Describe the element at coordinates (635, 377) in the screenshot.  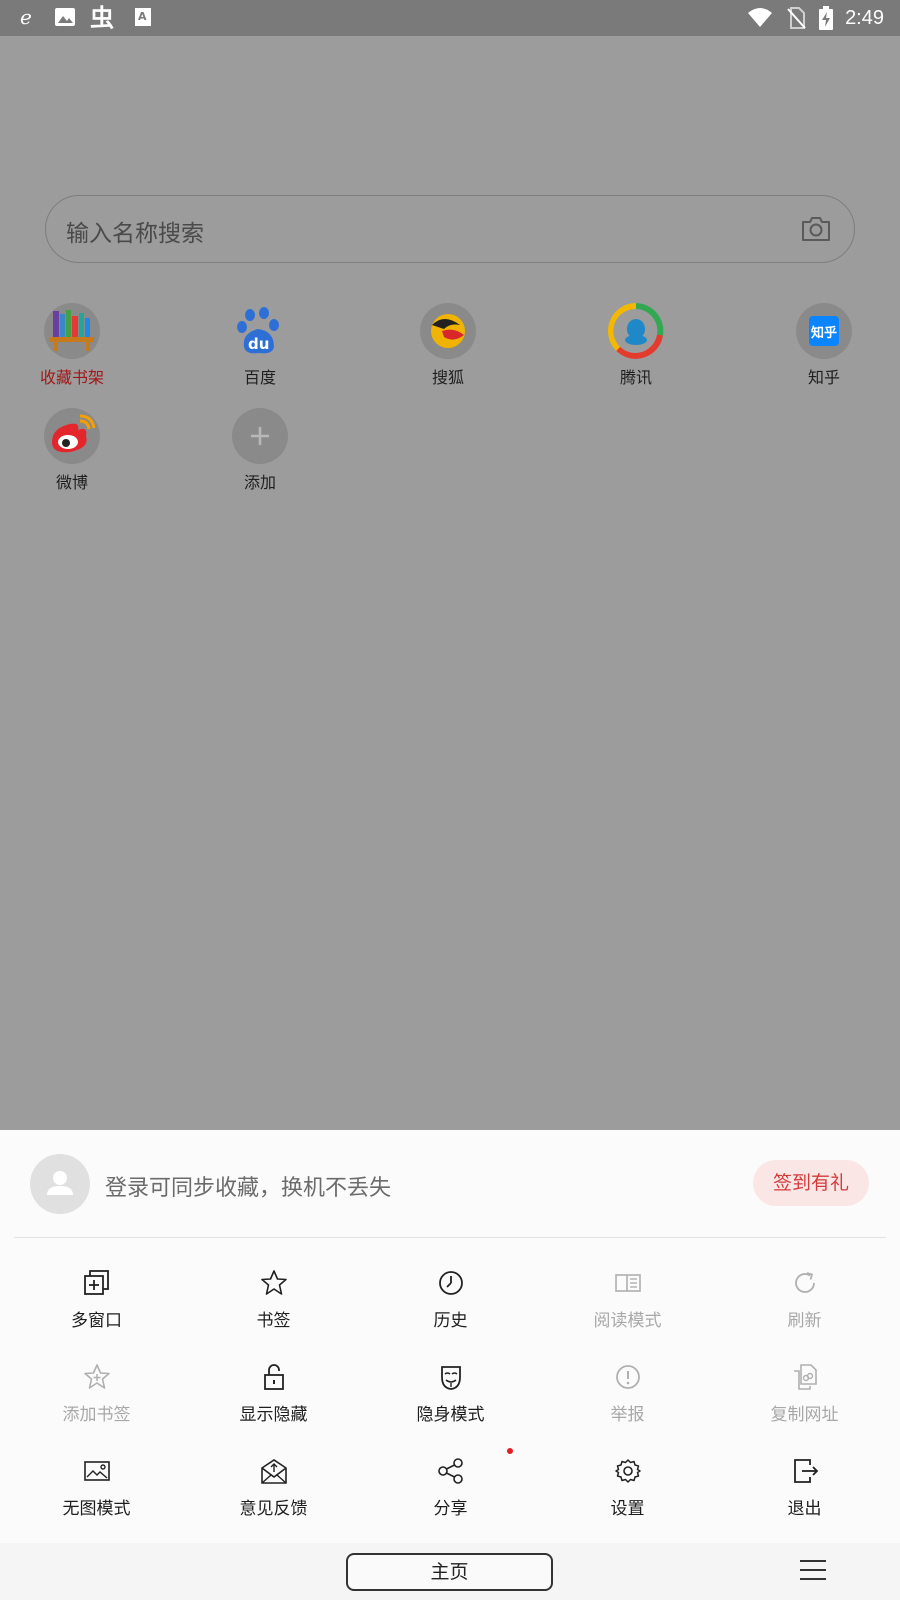
I see `shortcut-label: 腾讯` at that location.